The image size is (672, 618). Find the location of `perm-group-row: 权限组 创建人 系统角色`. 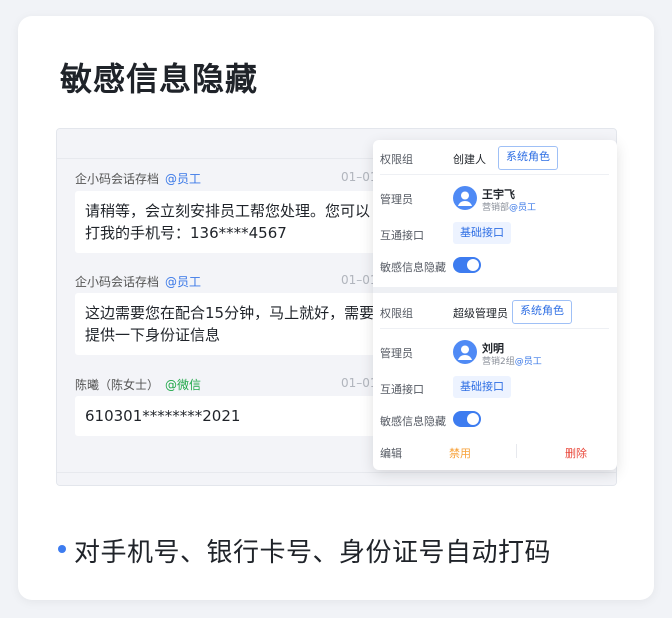

perm-group-row: 权限组 创建人 系统角色 is located at coordinates (494, 160).